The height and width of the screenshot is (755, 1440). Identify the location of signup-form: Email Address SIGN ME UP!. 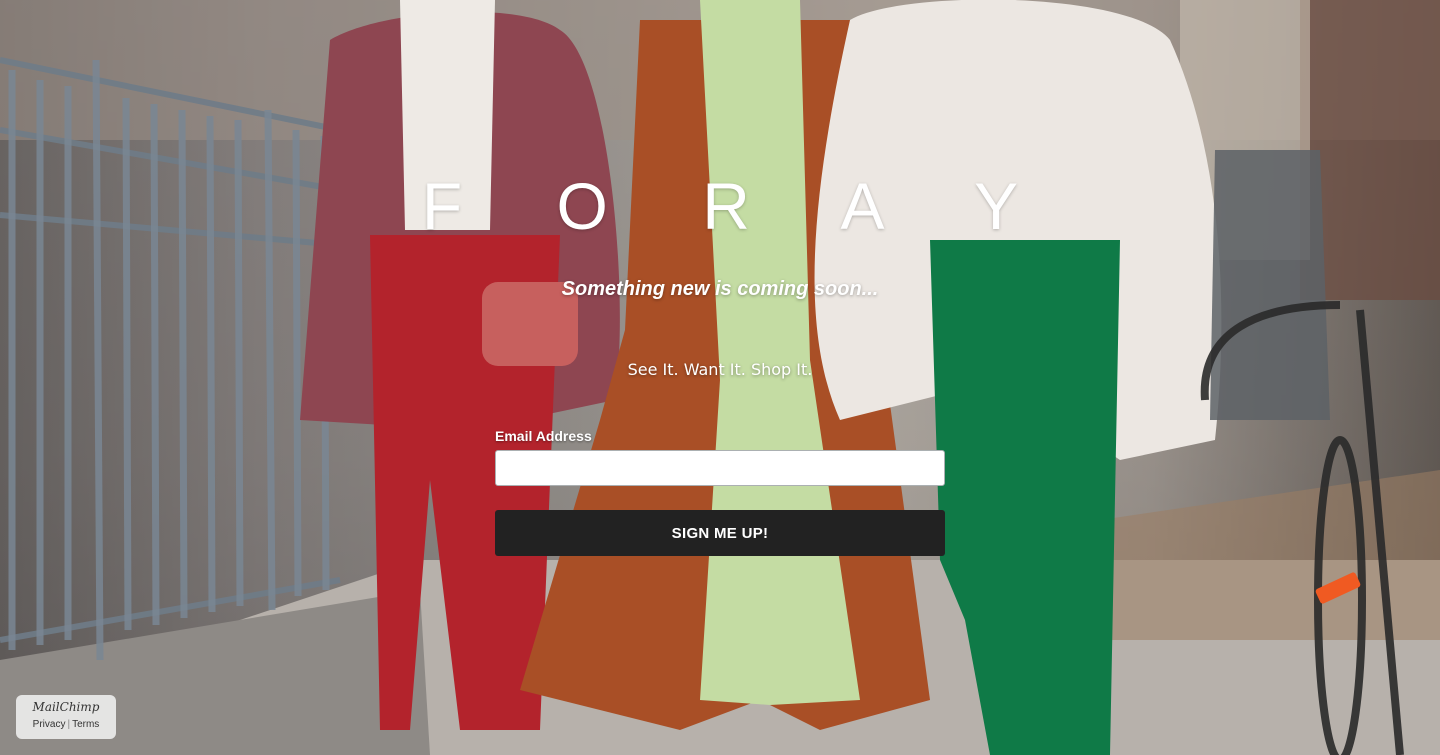
(720, 492).